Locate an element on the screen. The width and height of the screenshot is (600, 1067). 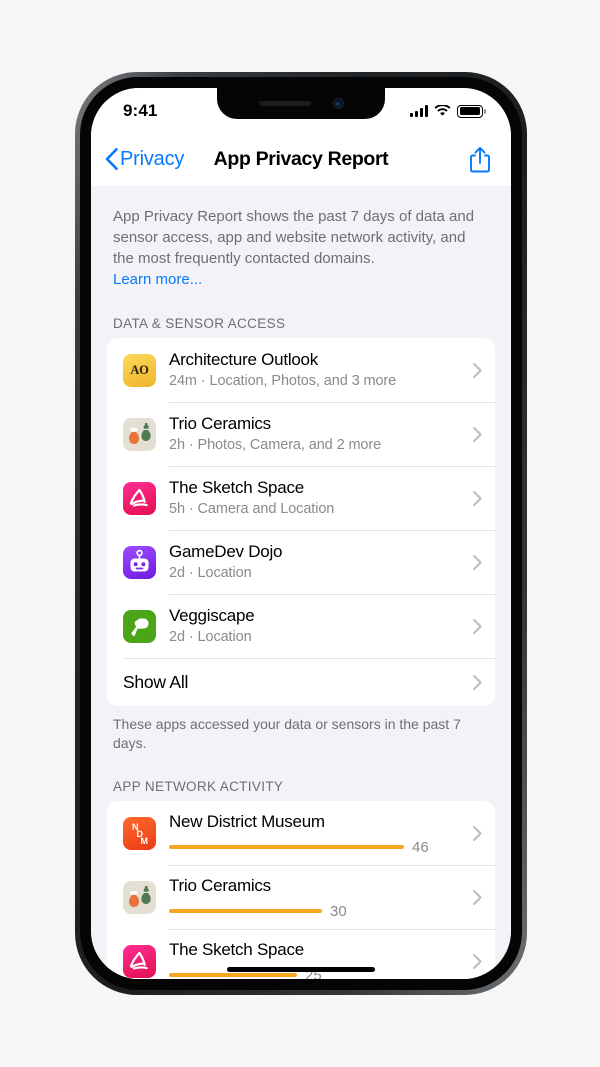
share-button is located at coordinates (480, 159).